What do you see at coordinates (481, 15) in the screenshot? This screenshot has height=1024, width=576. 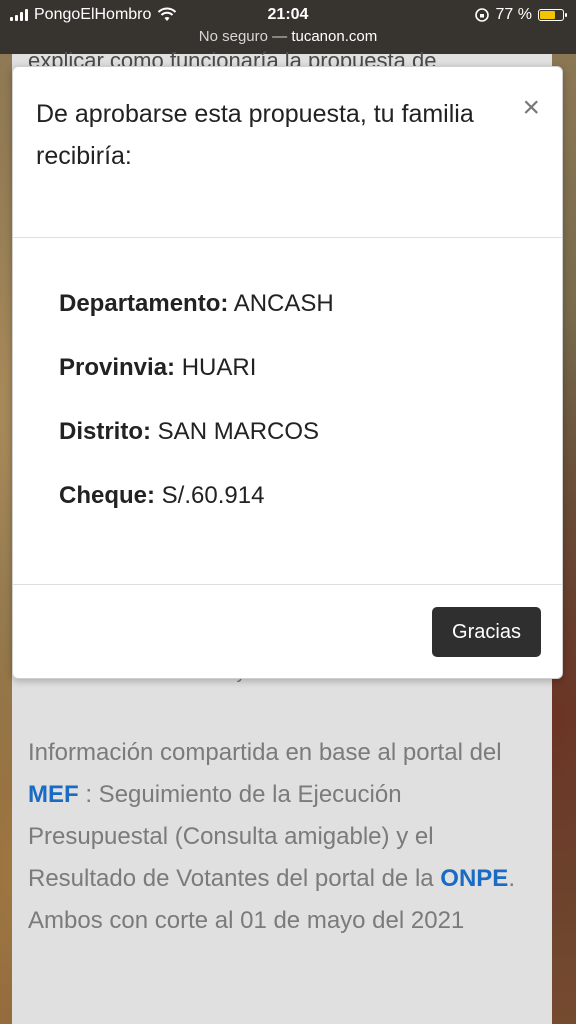 I see `orientation-lock-icon` at bounding box center [481, 15].